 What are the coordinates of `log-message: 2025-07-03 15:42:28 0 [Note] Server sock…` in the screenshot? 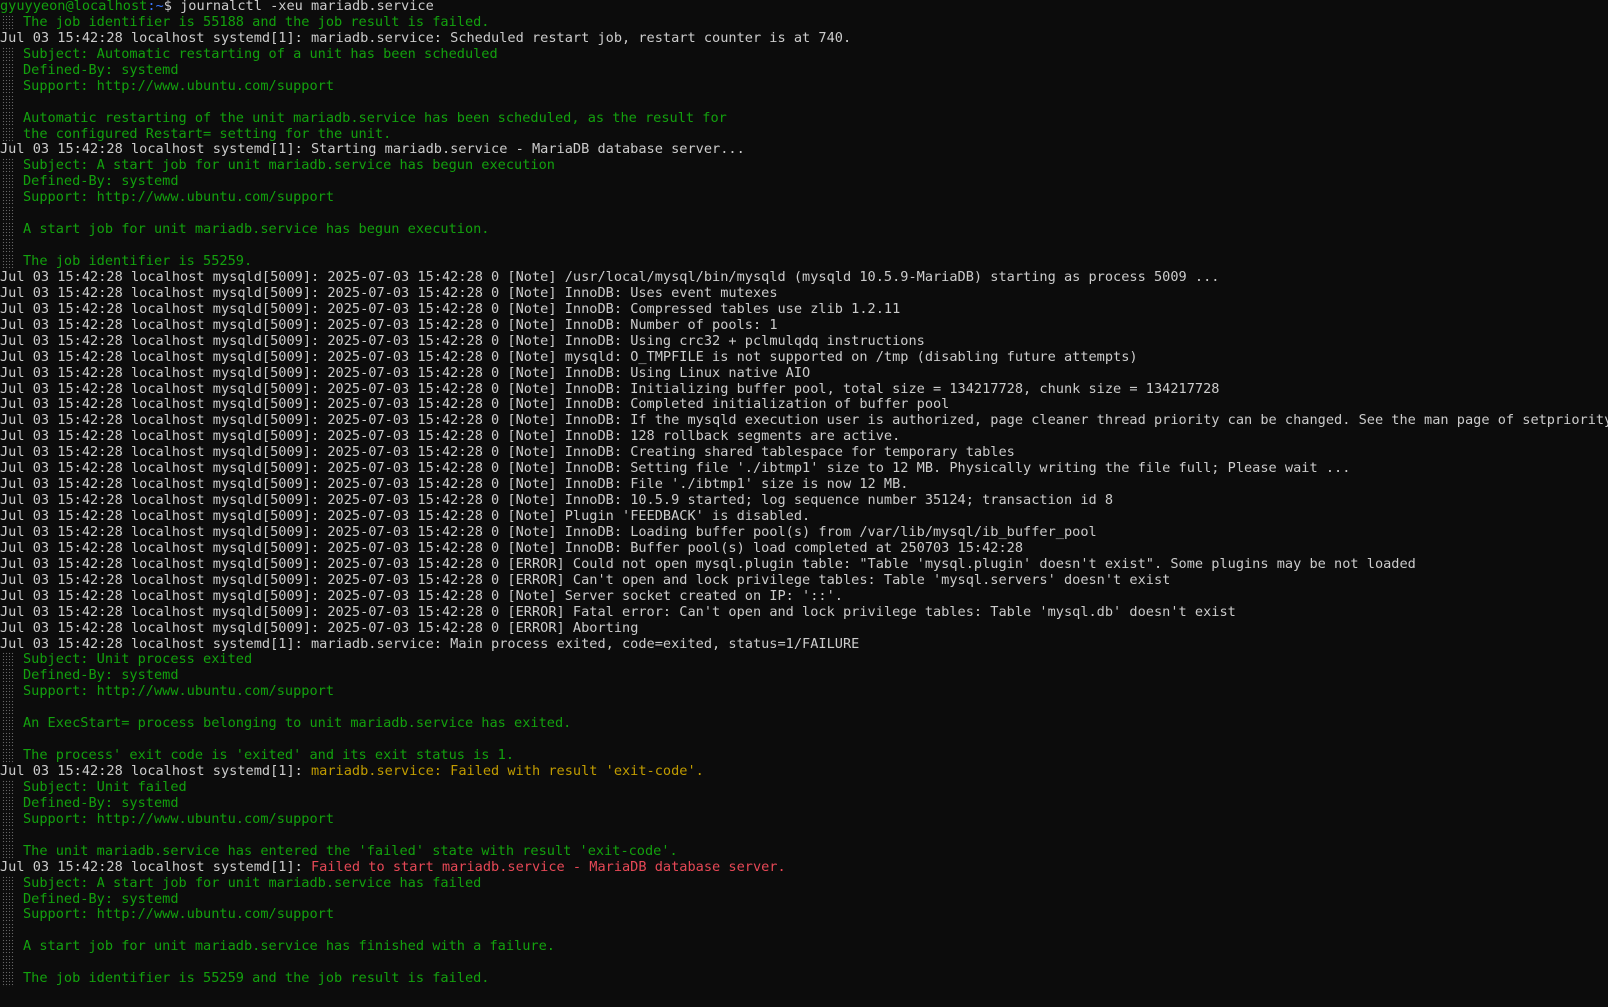 It's located at (585, 596).